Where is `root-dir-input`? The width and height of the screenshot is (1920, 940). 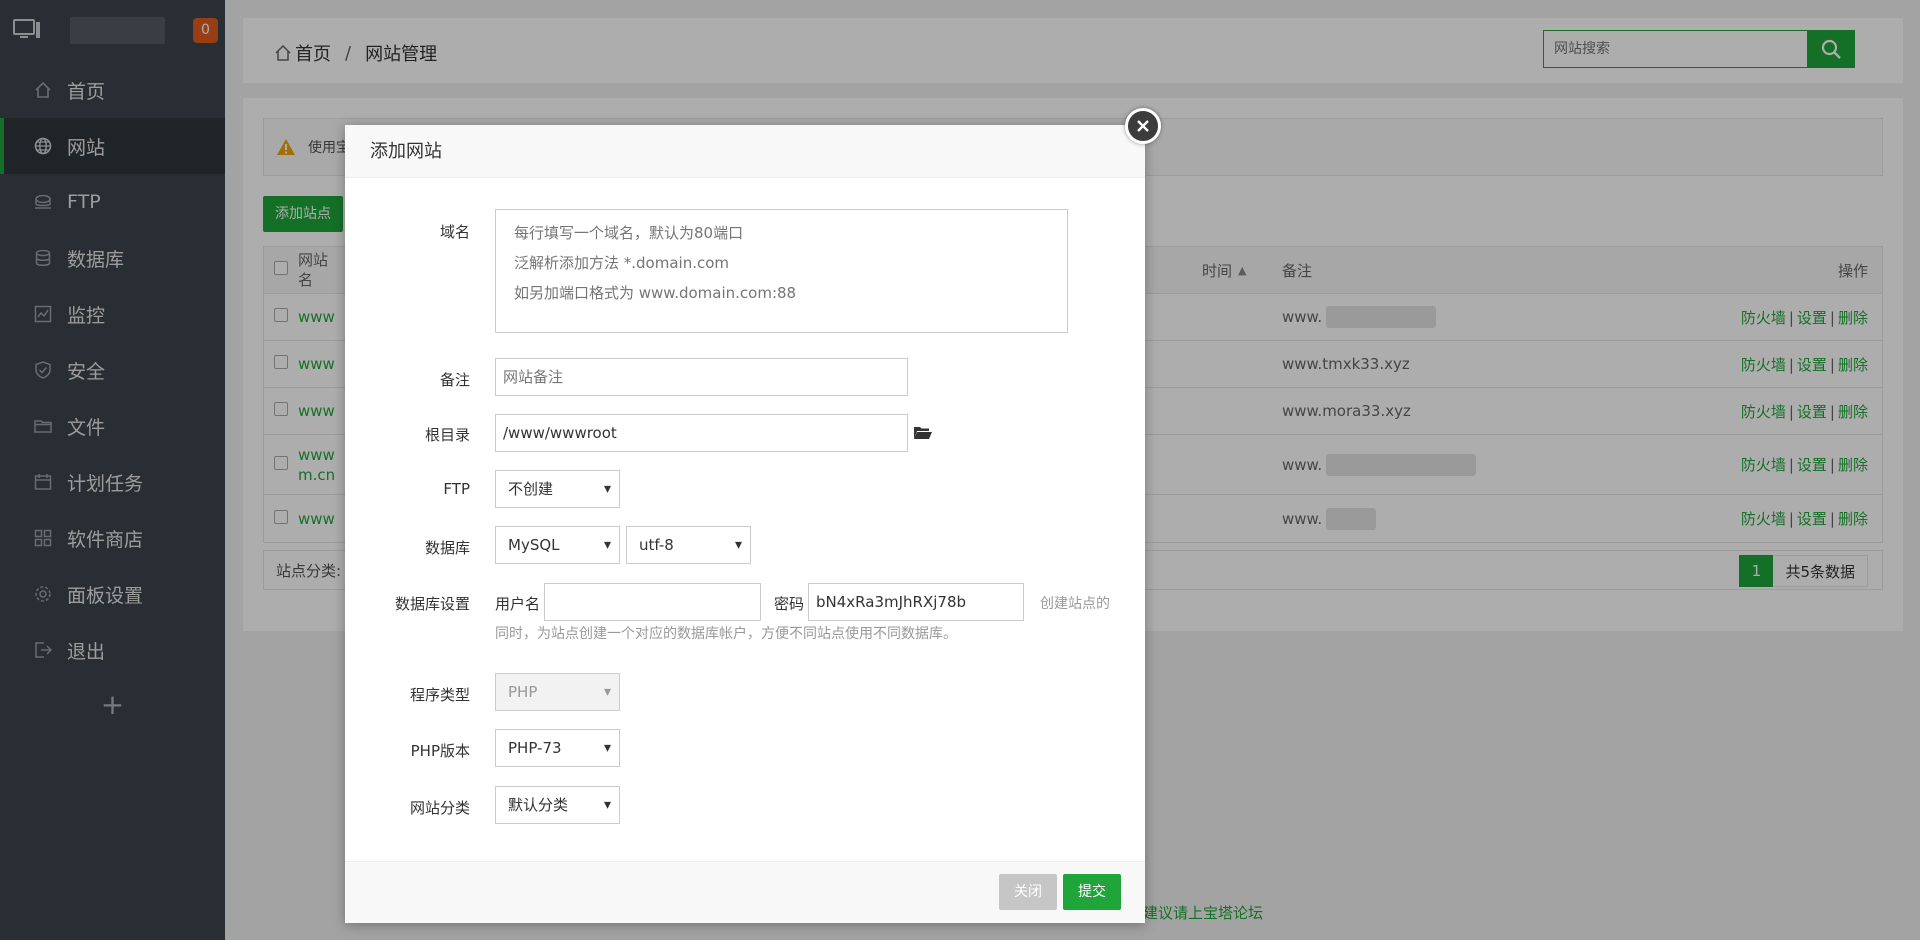 root-dir-input is located at coordinates (701, 433).